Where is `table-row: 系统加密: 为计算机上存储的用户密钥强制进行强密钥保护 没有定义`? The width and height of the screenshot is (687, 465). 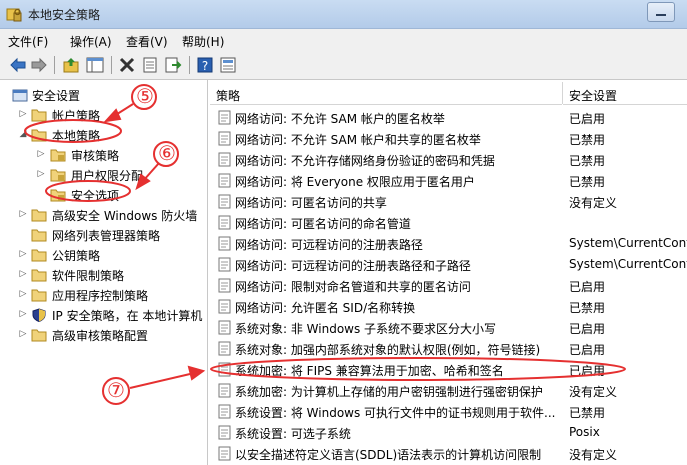
table-row: 系统加密: 为计算机上存储的用户密钥强制进行强密钥保护 没有定义 is located at coordinates (448, 390).